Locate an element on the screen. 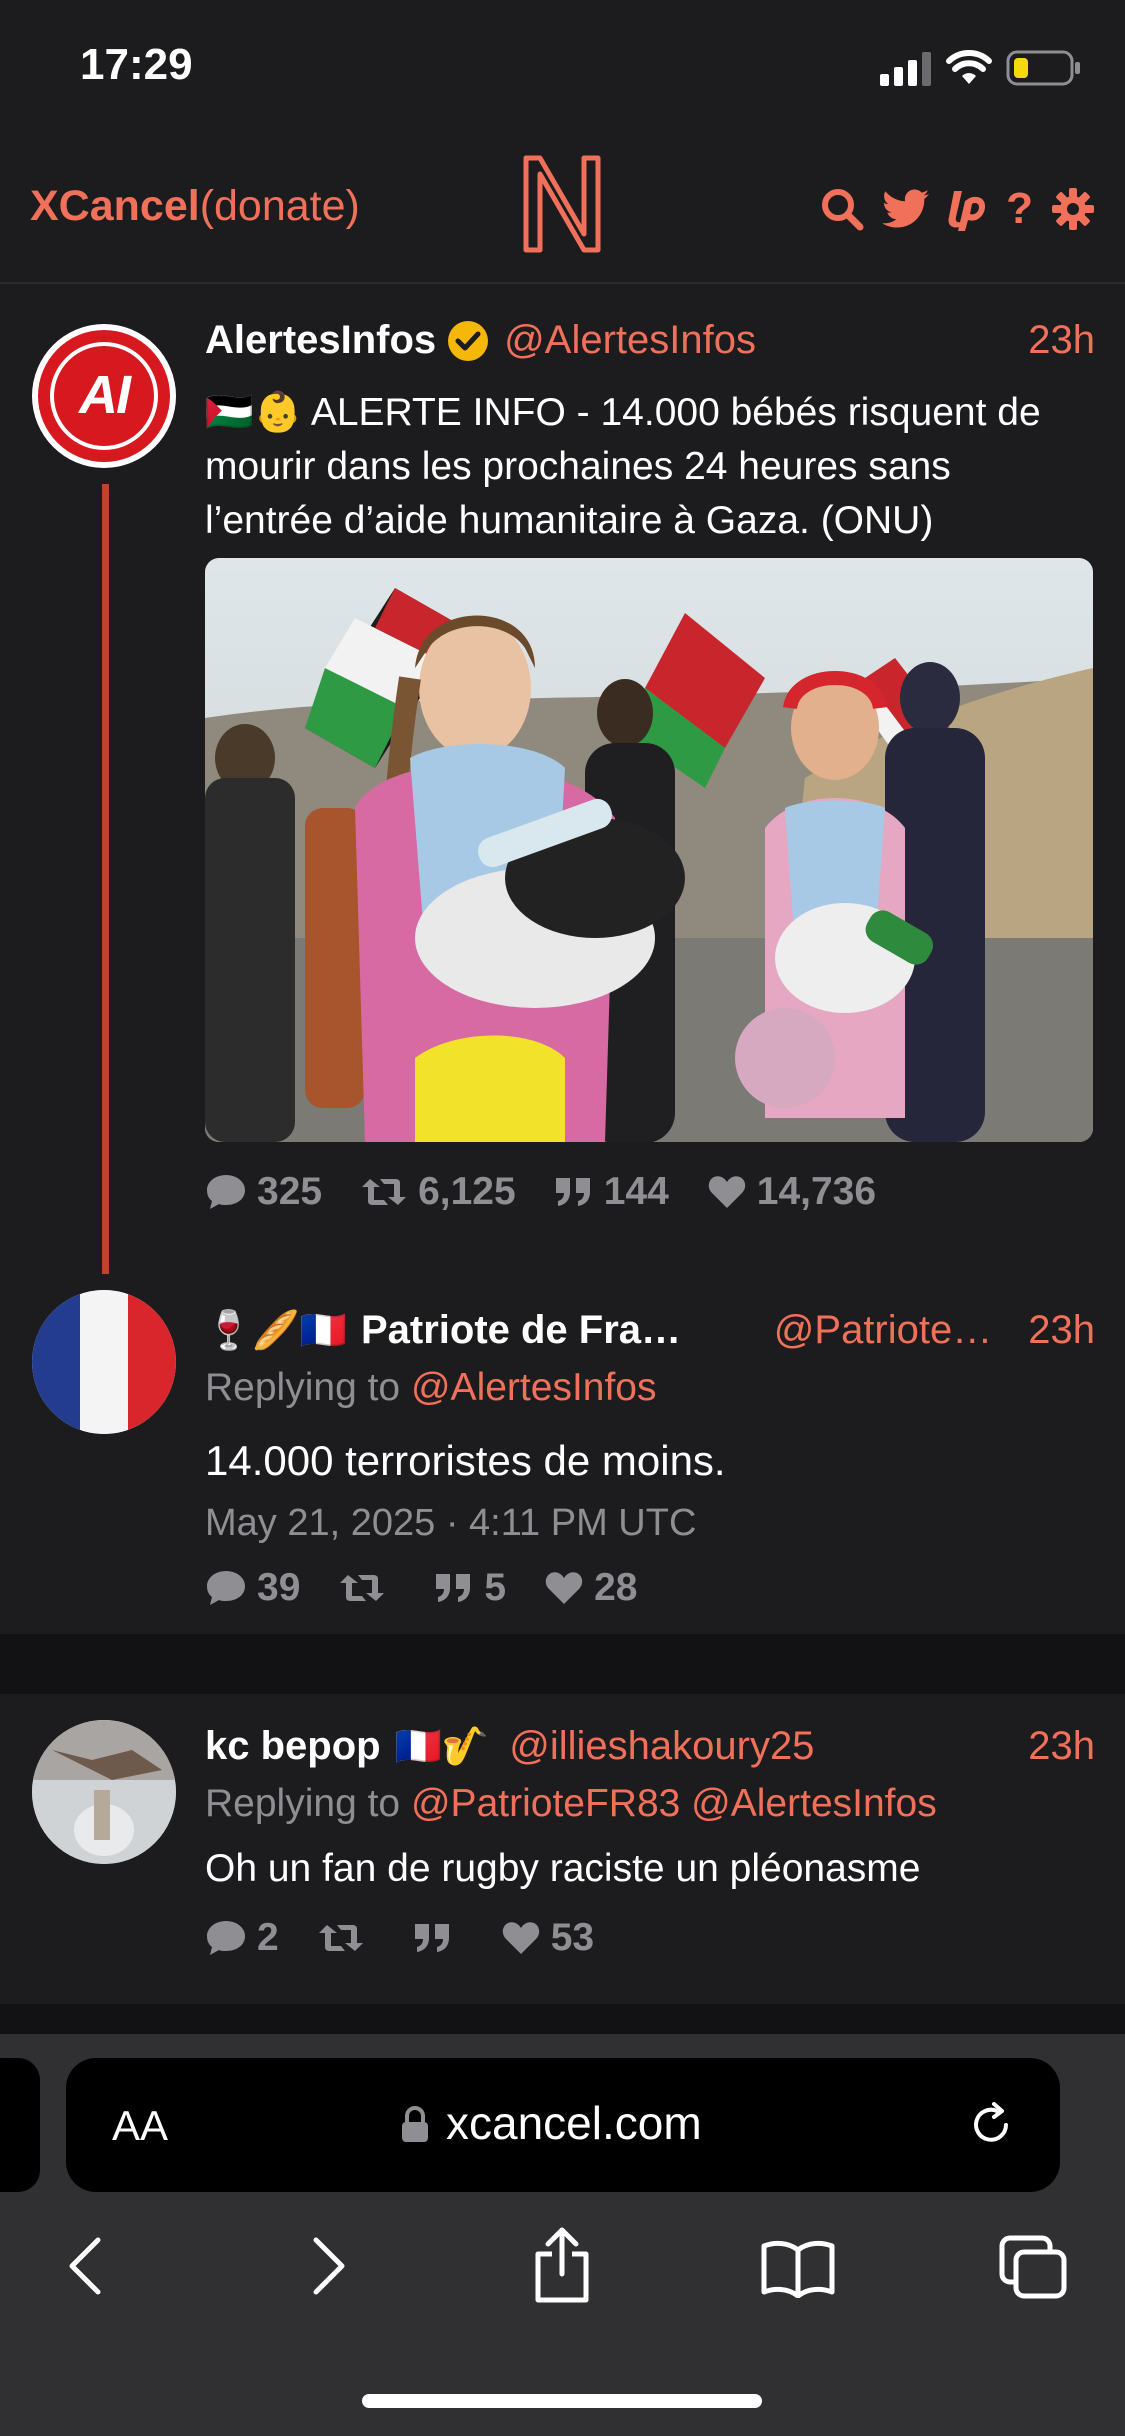  url-text: xcancel.com is located at coordinates (574, 2123).